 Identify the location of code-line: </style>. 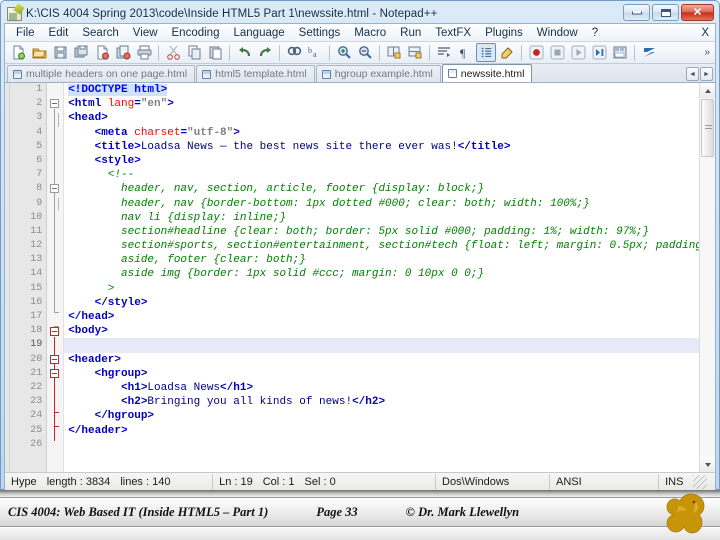
(381, 303).